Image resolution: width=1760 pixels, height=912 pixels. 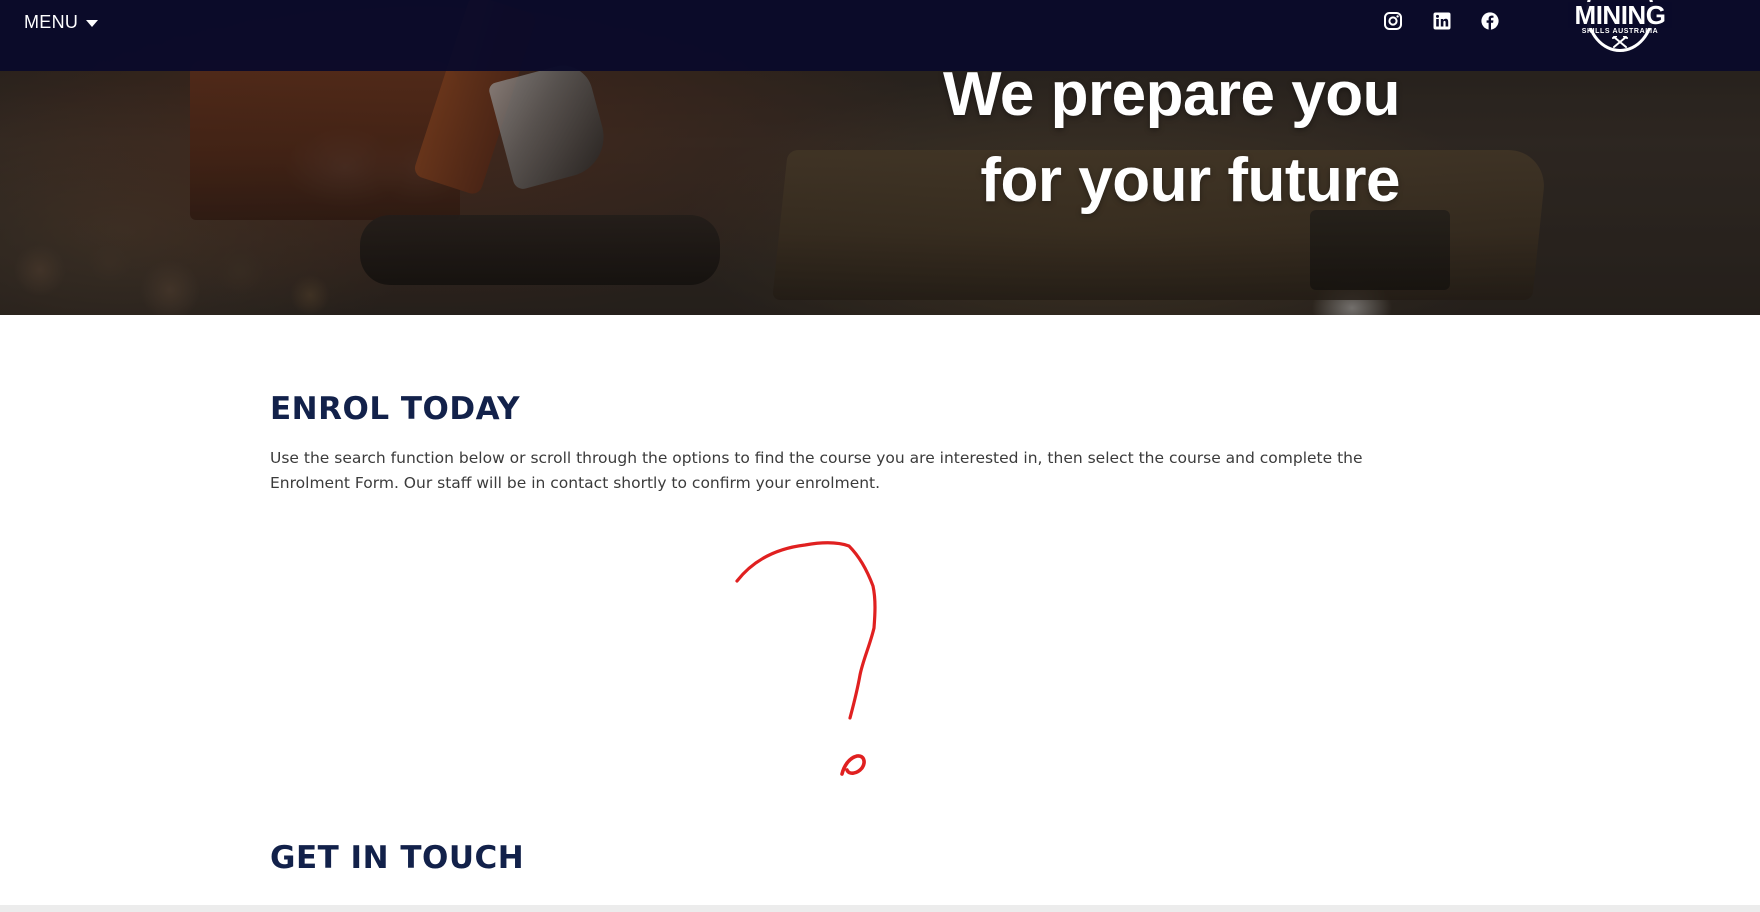 I want to click on linkedin-link, so click(x=1442, y=21).